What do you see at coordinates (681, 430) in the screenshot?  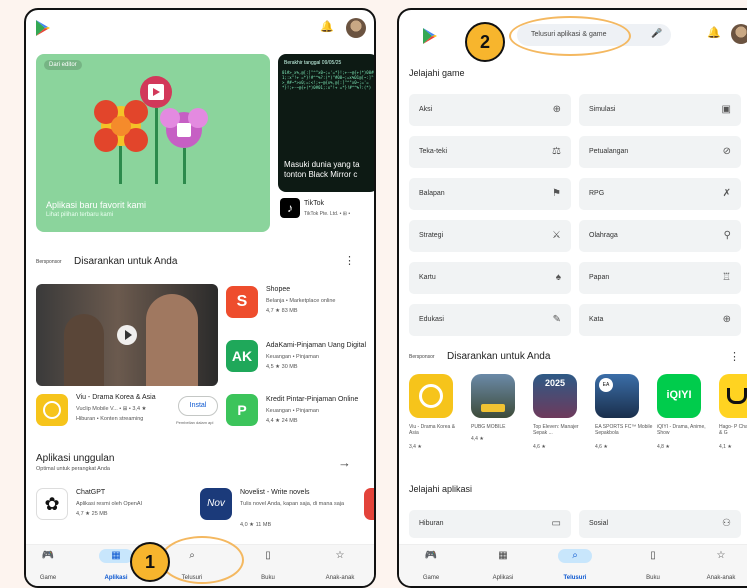 I see `game-name: iQIYI - Drama, Anime, Show` at bounding box center [681, 430].